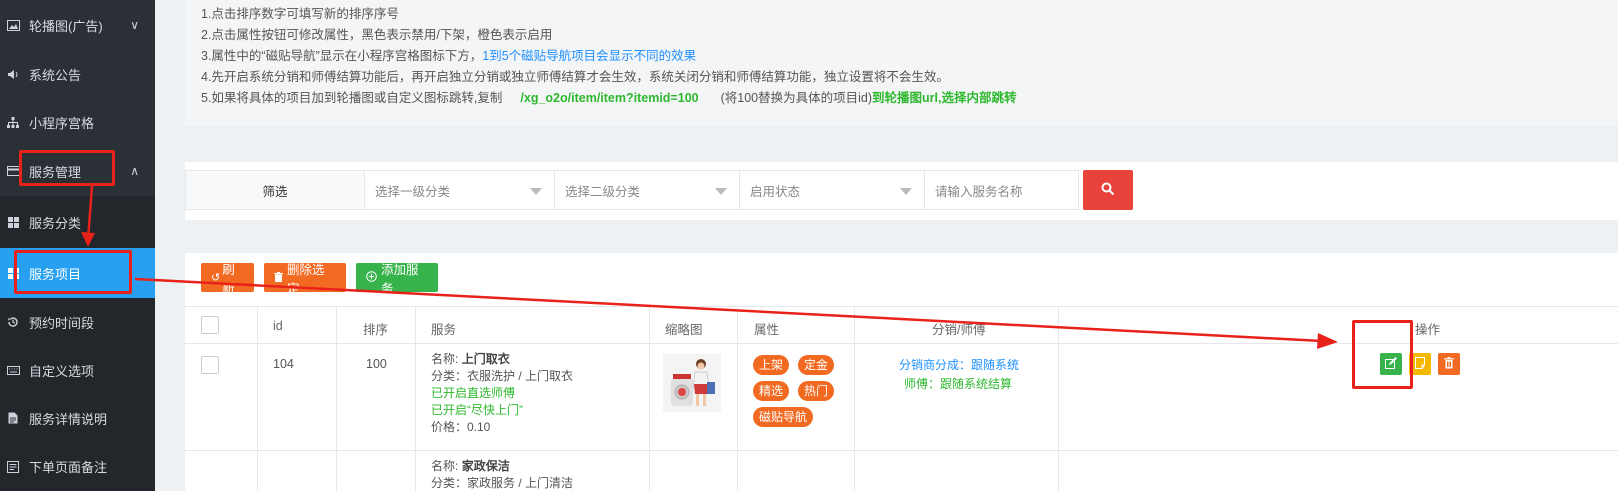 The width and height of the screenshot is (1618, 491). Describe the element at coordinates (278, 278) in the screenshot. I see `trash-icon` at that location.